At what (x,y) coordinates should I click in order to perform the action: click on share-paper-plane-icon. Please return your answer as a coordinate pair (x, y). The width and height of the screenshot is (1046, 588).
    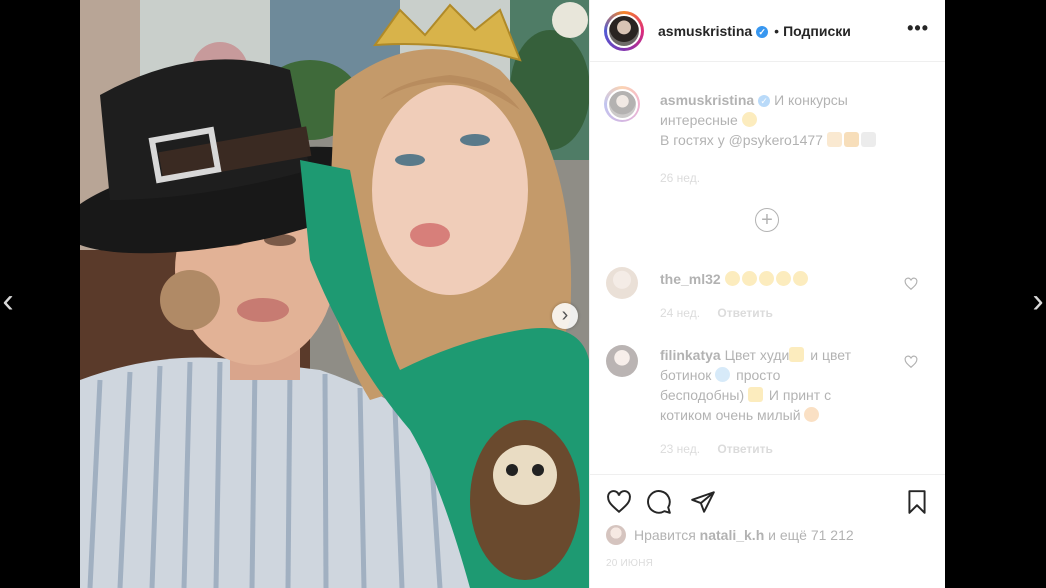
    Looking at the image, I should click on (703, 502).